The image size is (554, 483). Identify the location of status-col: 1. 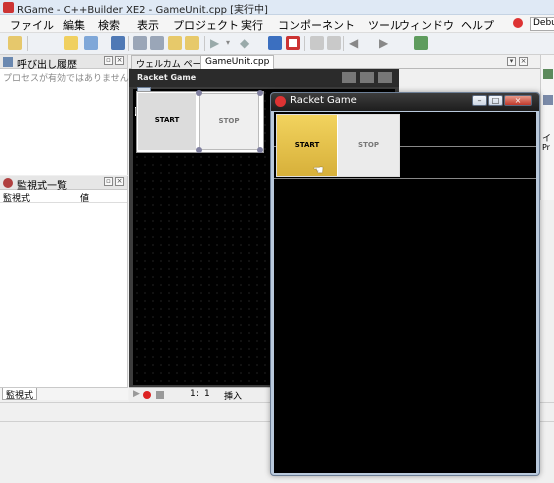
(207, 394).